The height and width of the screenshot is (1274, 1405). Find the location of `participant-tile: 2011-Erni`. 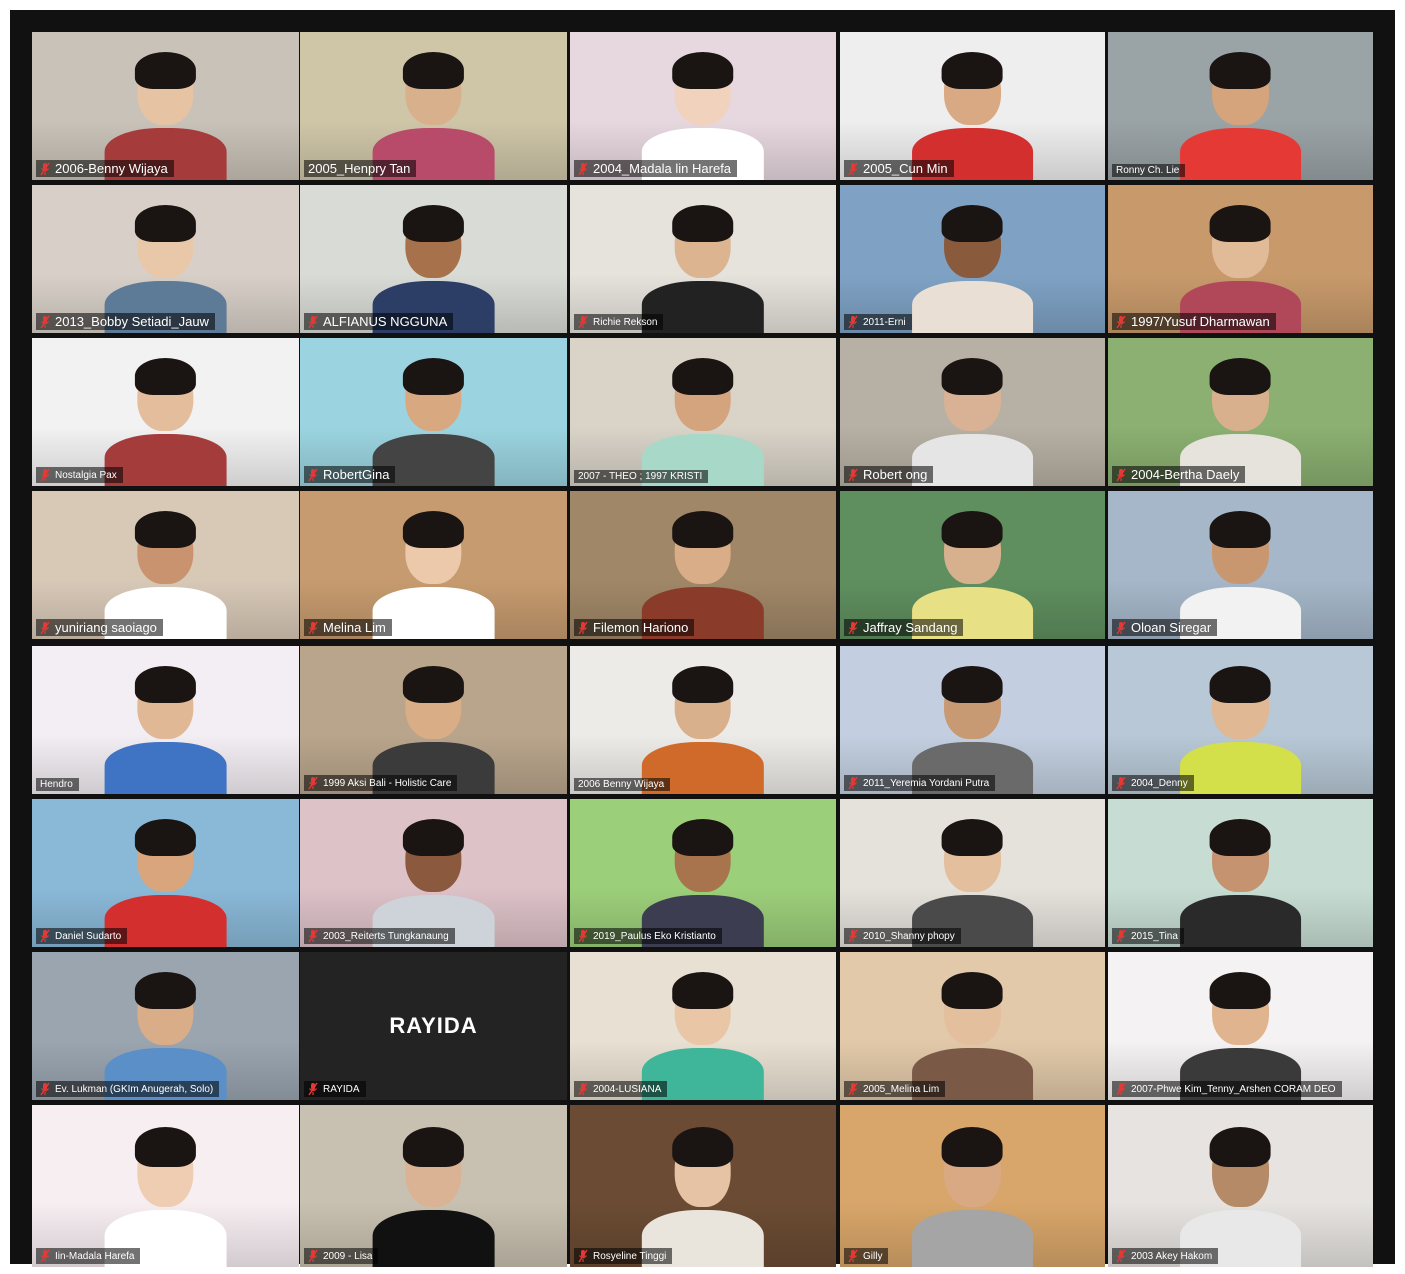

participant-tile: 2011-Erni is located at coordinates (972, 259).